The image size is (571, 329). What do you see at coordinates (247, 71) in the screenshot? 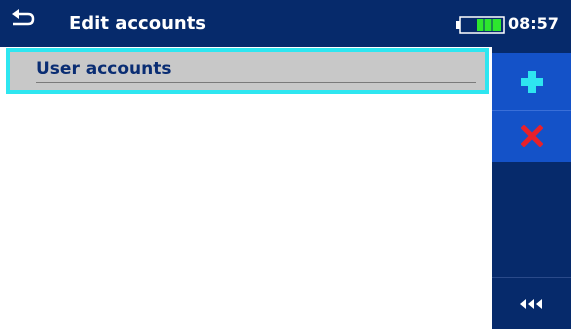
I see `list-item-user-accounts: User accounts` at bounding box center [247, 71].